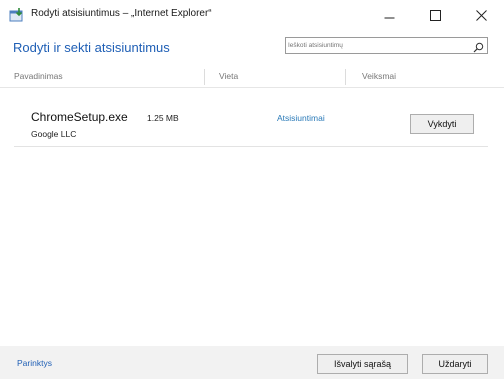 Image resolution: width=504 pixels, height=379 pixels. I want to click on header-divider, so click(252, 87).